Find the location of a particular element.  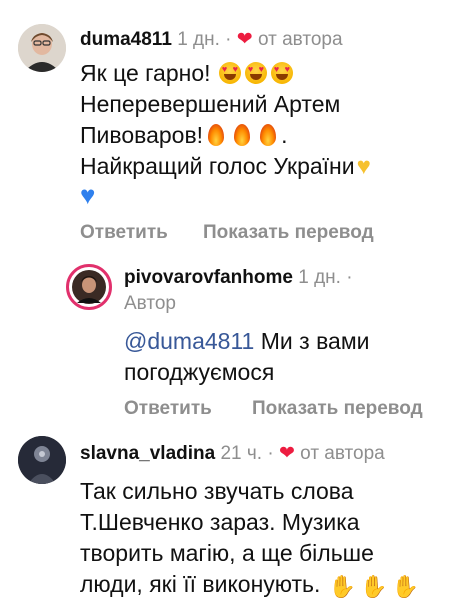

reply-text-line: погоджуємося is located at coordinates (199, 372).